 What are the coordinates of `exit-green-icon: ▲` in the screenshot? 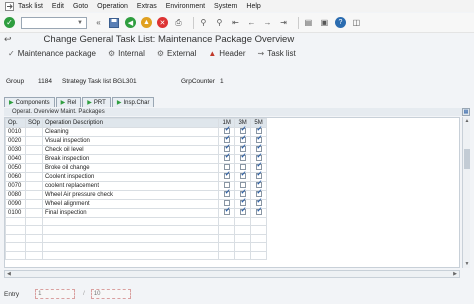 It's located at (146, 22).